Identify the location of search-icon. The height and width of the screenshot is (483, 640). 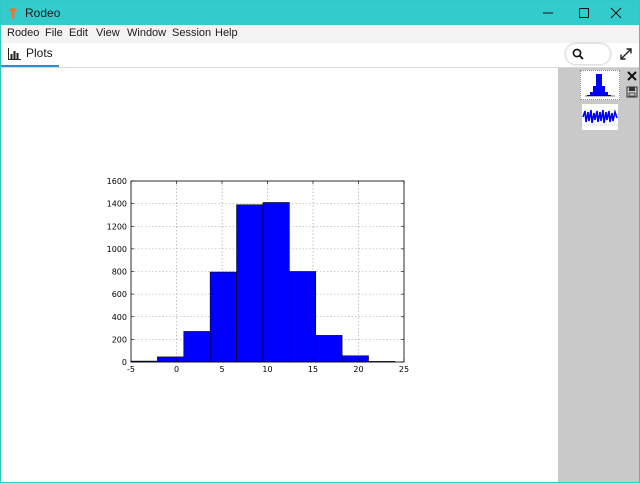
(578, 54).